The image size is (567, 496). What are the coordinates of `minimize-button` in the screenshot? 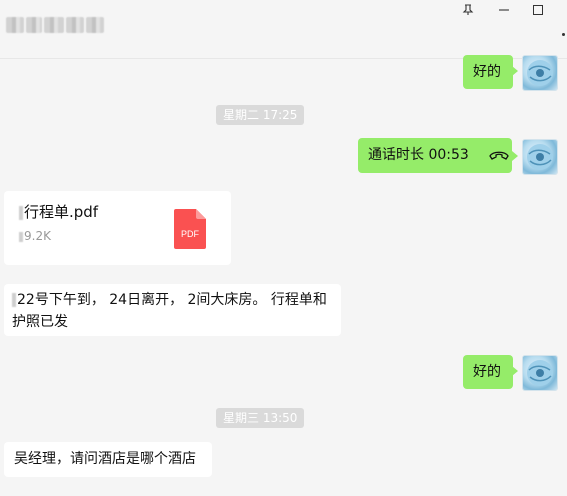 It's located at (504, 10).